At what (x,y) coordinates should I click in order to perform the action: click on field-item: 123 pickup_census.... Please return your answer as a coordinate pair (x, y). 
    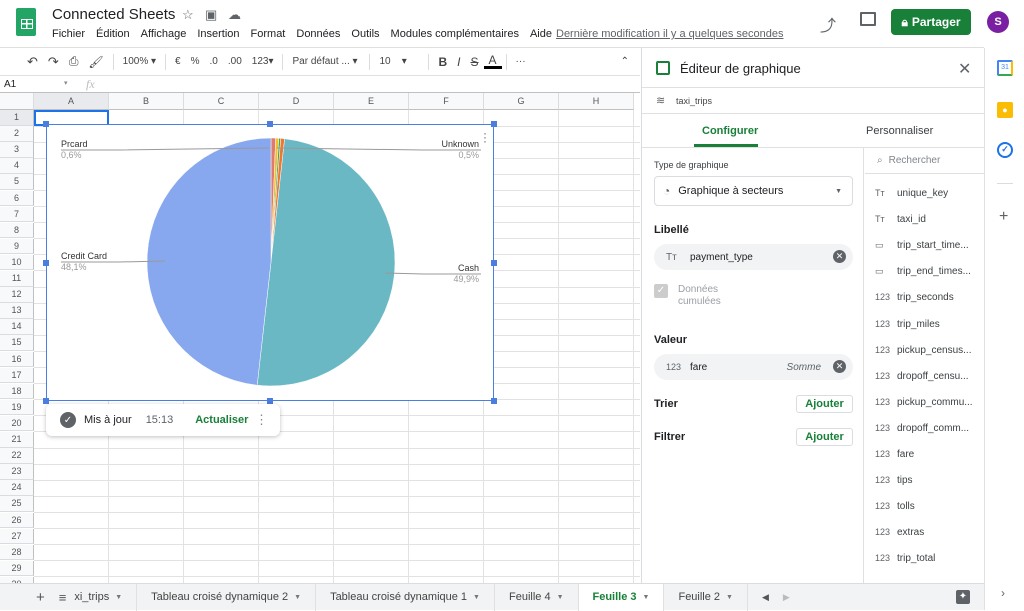
    Looking at the image, I should click on (923, 350).